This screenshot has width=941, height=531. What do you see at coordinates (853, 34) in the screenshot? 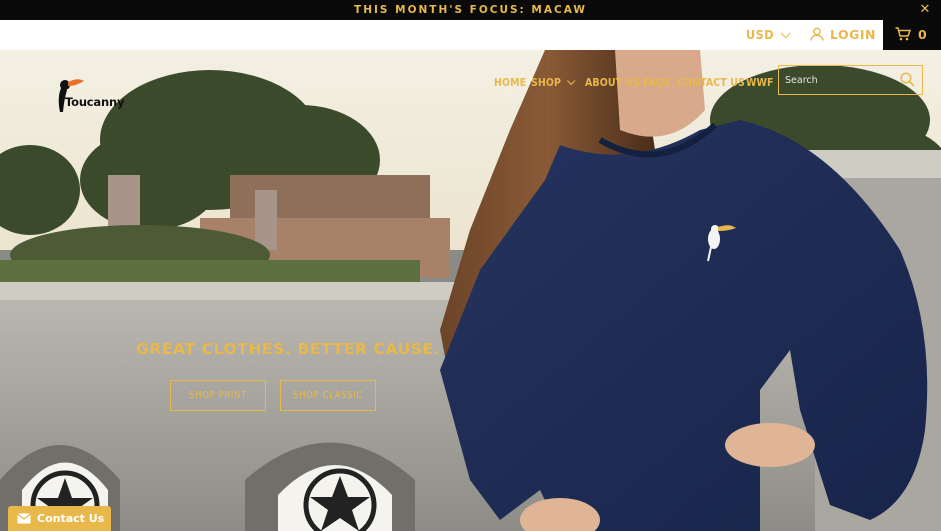
I see `login-label: LOGIN` at bounding box center [853, 34].